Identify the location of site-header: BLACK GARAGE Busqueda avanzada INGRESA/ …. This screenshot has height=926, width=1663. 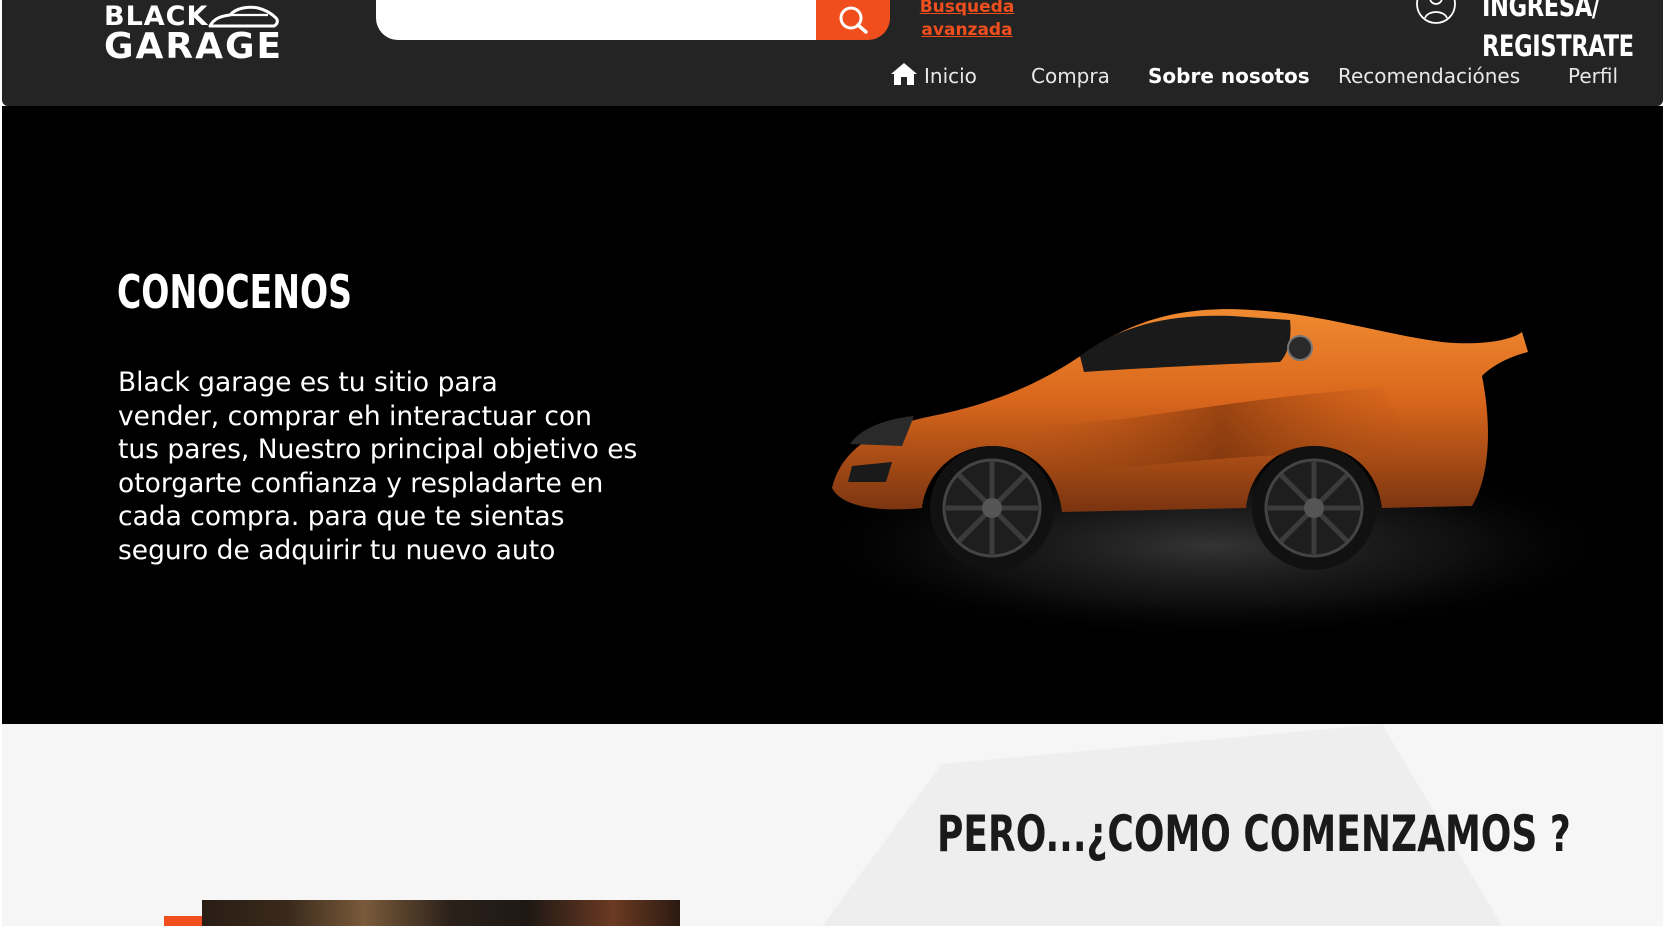
(832, 53).